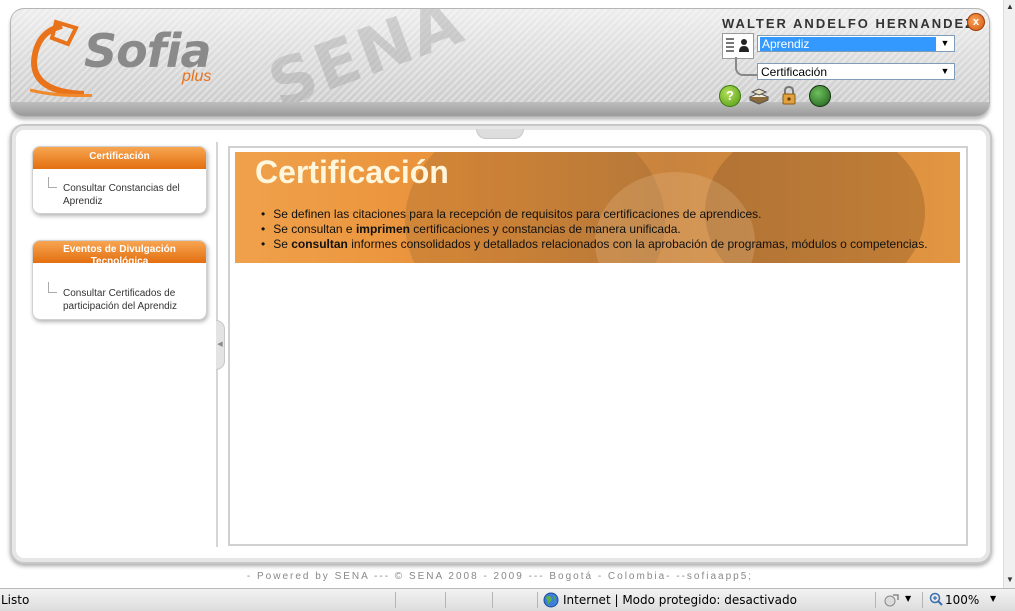  I want to click on help-icon: ?, so click(730, 96).